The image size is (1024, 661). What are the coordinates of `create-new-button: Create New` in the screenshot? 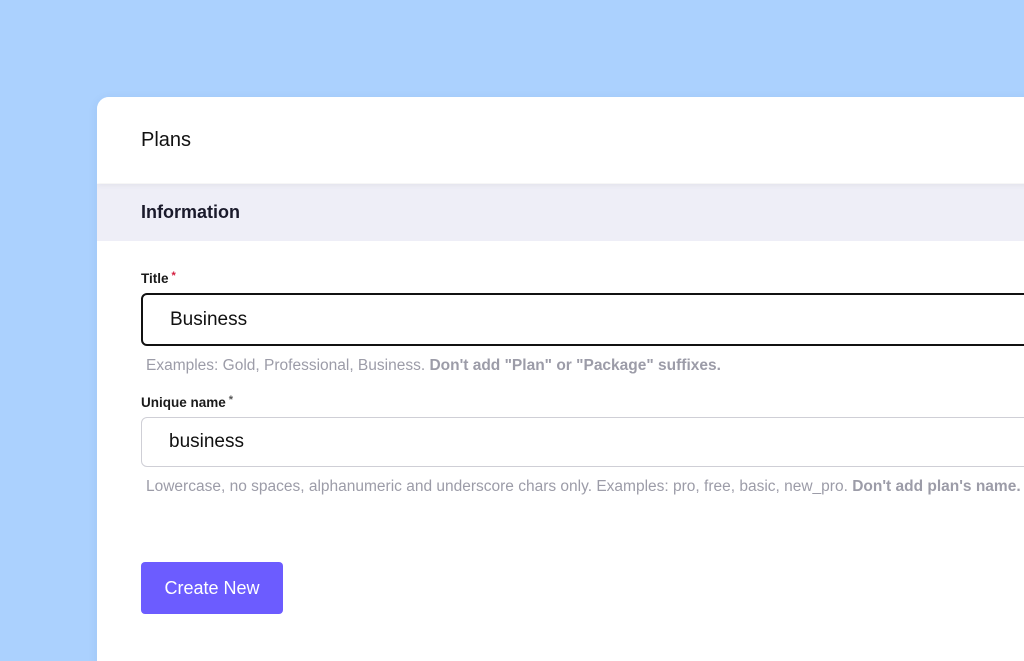 It's located at (212, 588).